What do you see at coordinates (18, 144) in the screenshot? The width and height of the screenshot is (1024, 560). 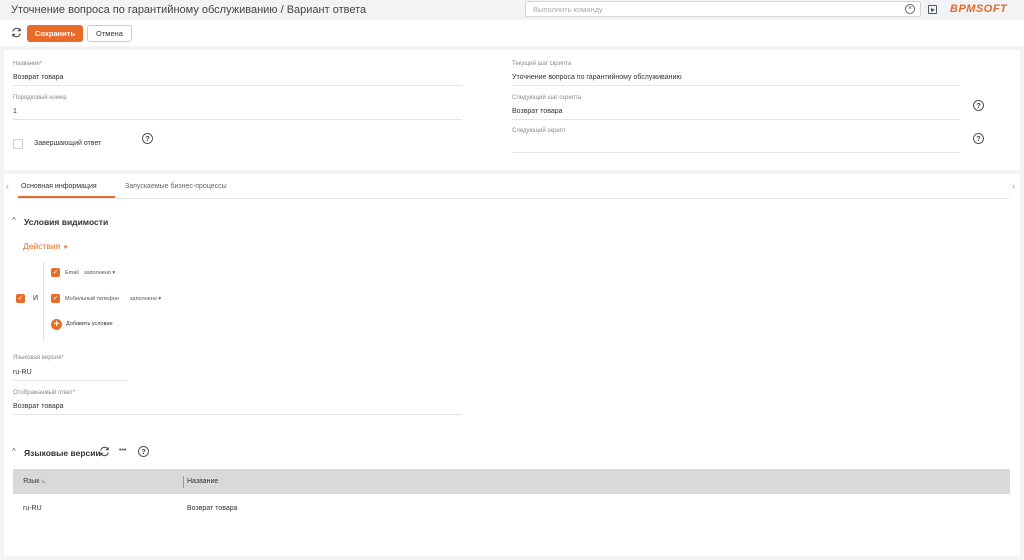 I see `final-answer-checkbox` at bounding box center [18, 144].